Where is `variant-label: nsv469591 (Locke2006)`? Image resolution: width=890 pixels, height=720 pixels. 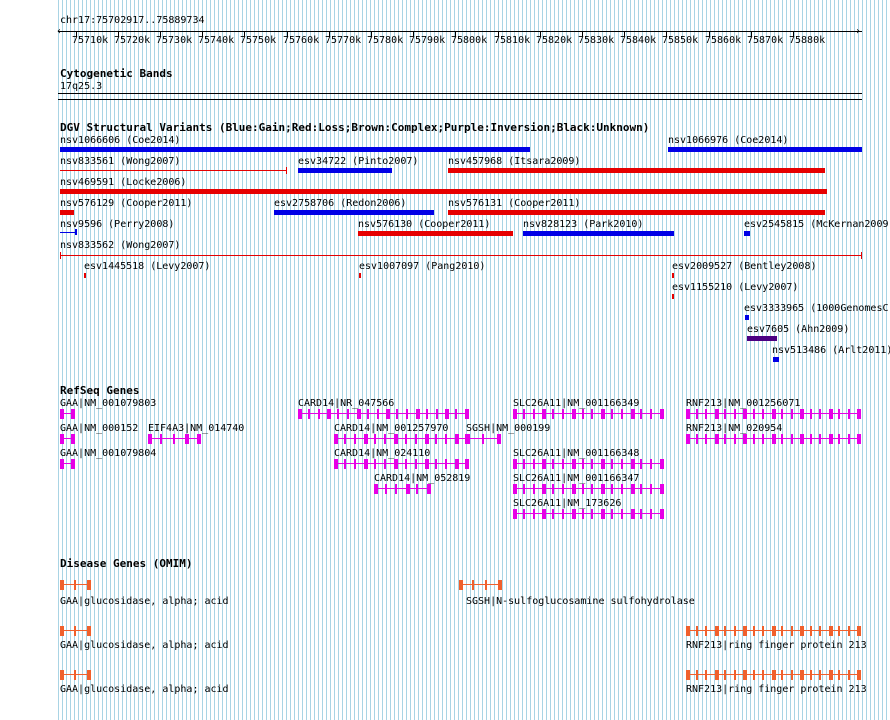
variant-label: nsv469591 (Locke2006) is located at coordinates (123, 182).